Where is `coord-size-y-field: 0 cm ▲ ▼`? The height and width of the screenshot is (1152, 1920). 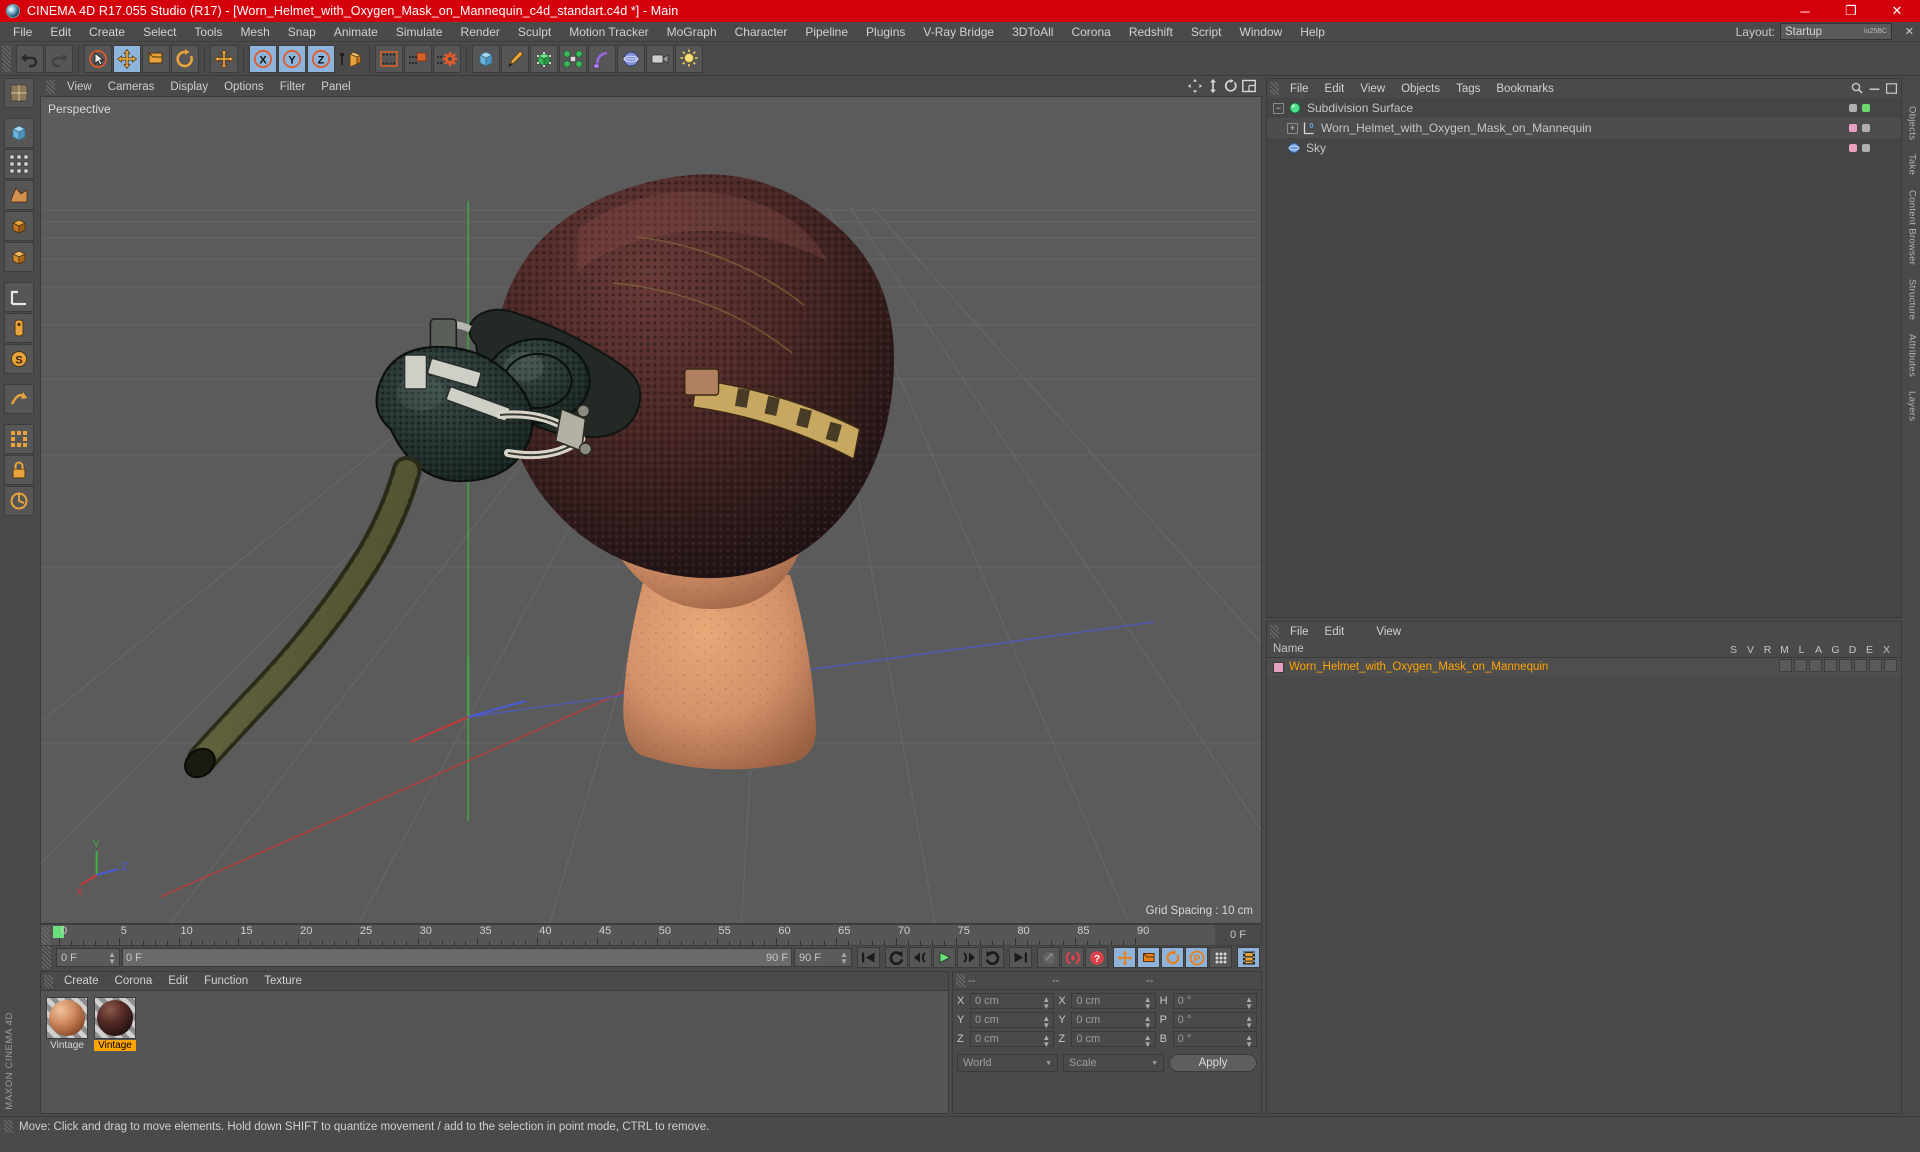 coord-size-y-field: 0 cm ▲ ▼ is located at coordinates (1113, 1021).